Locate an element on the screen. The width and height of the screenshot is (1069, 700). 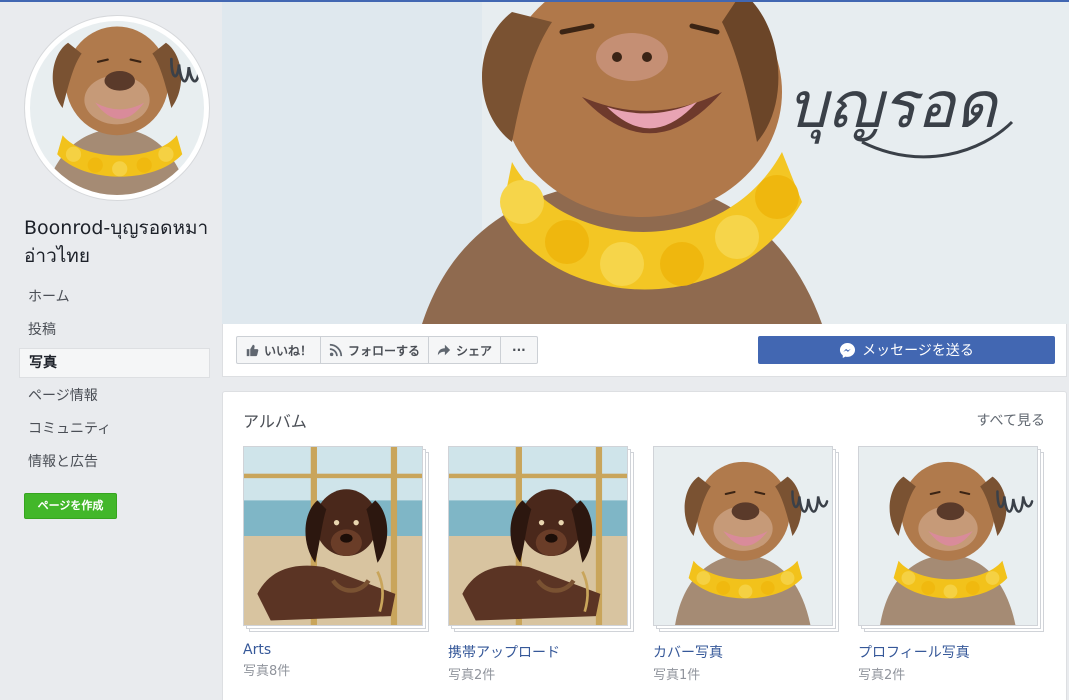
like-label: いいね！ is located at coordinates (288, 350).